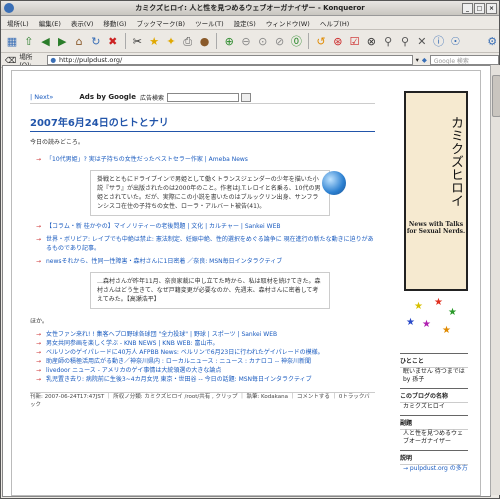  Describe the element at coordinates (12, 41) in the screenshot. I see `split-view-icon: ▦` at that location.